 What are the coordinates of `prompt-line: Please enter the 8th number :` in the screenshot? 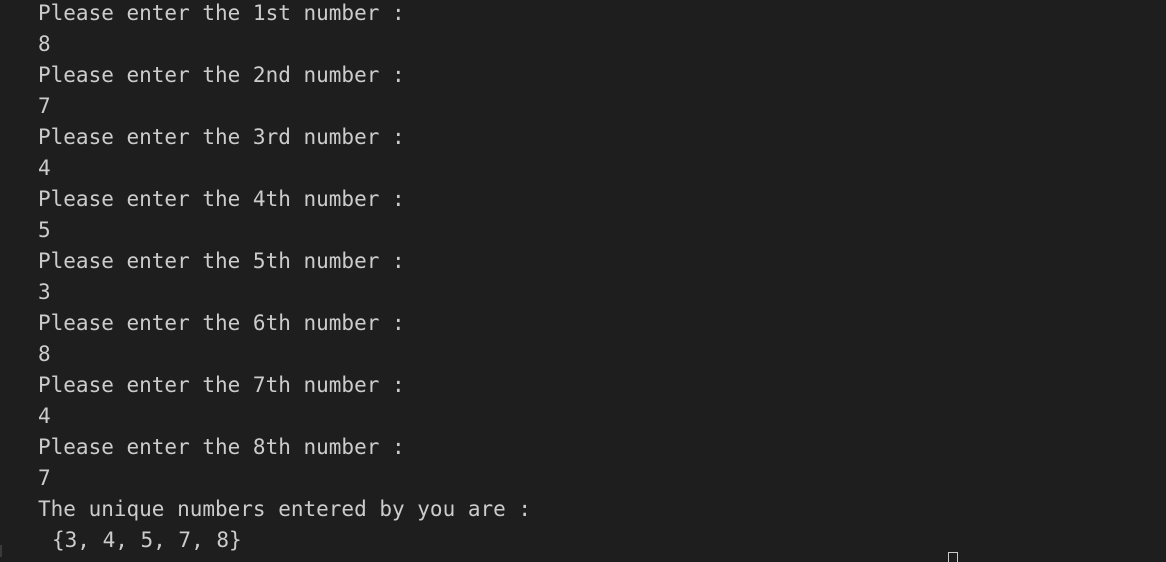 It's located at (221, 447).